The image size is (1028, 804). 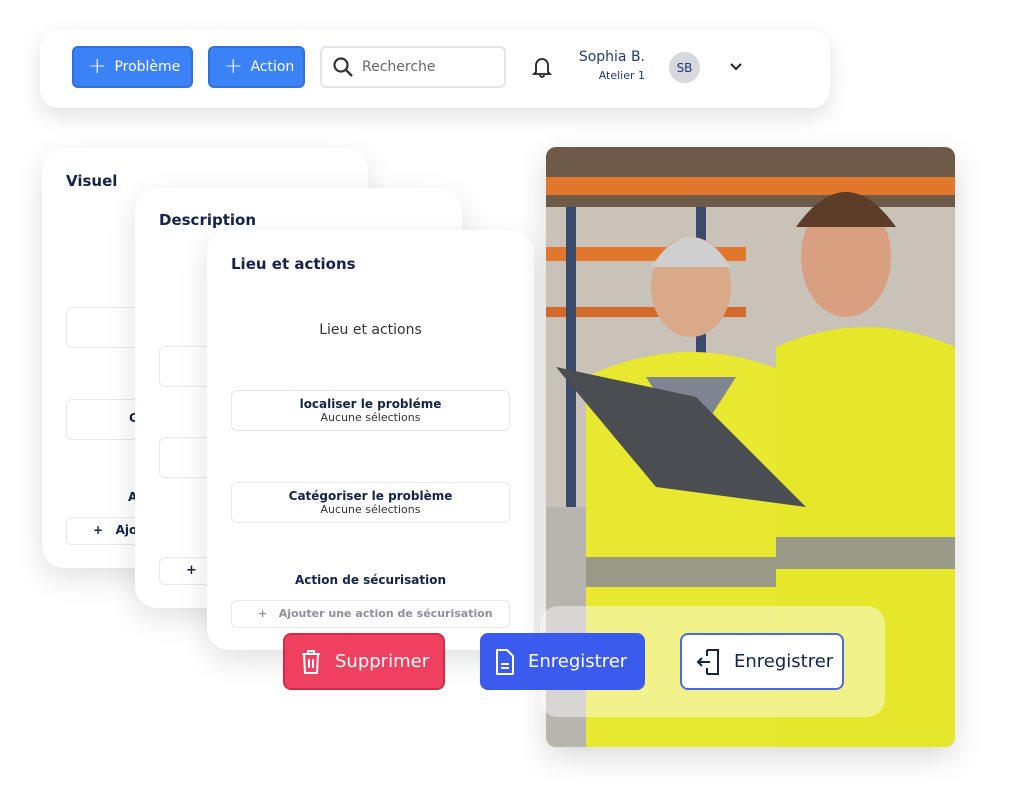 What do you see at coordinates (612, 65) in the screenshot?
I see `user-info: Sophia B. Atelier 1` at bounding box center [612, 65].